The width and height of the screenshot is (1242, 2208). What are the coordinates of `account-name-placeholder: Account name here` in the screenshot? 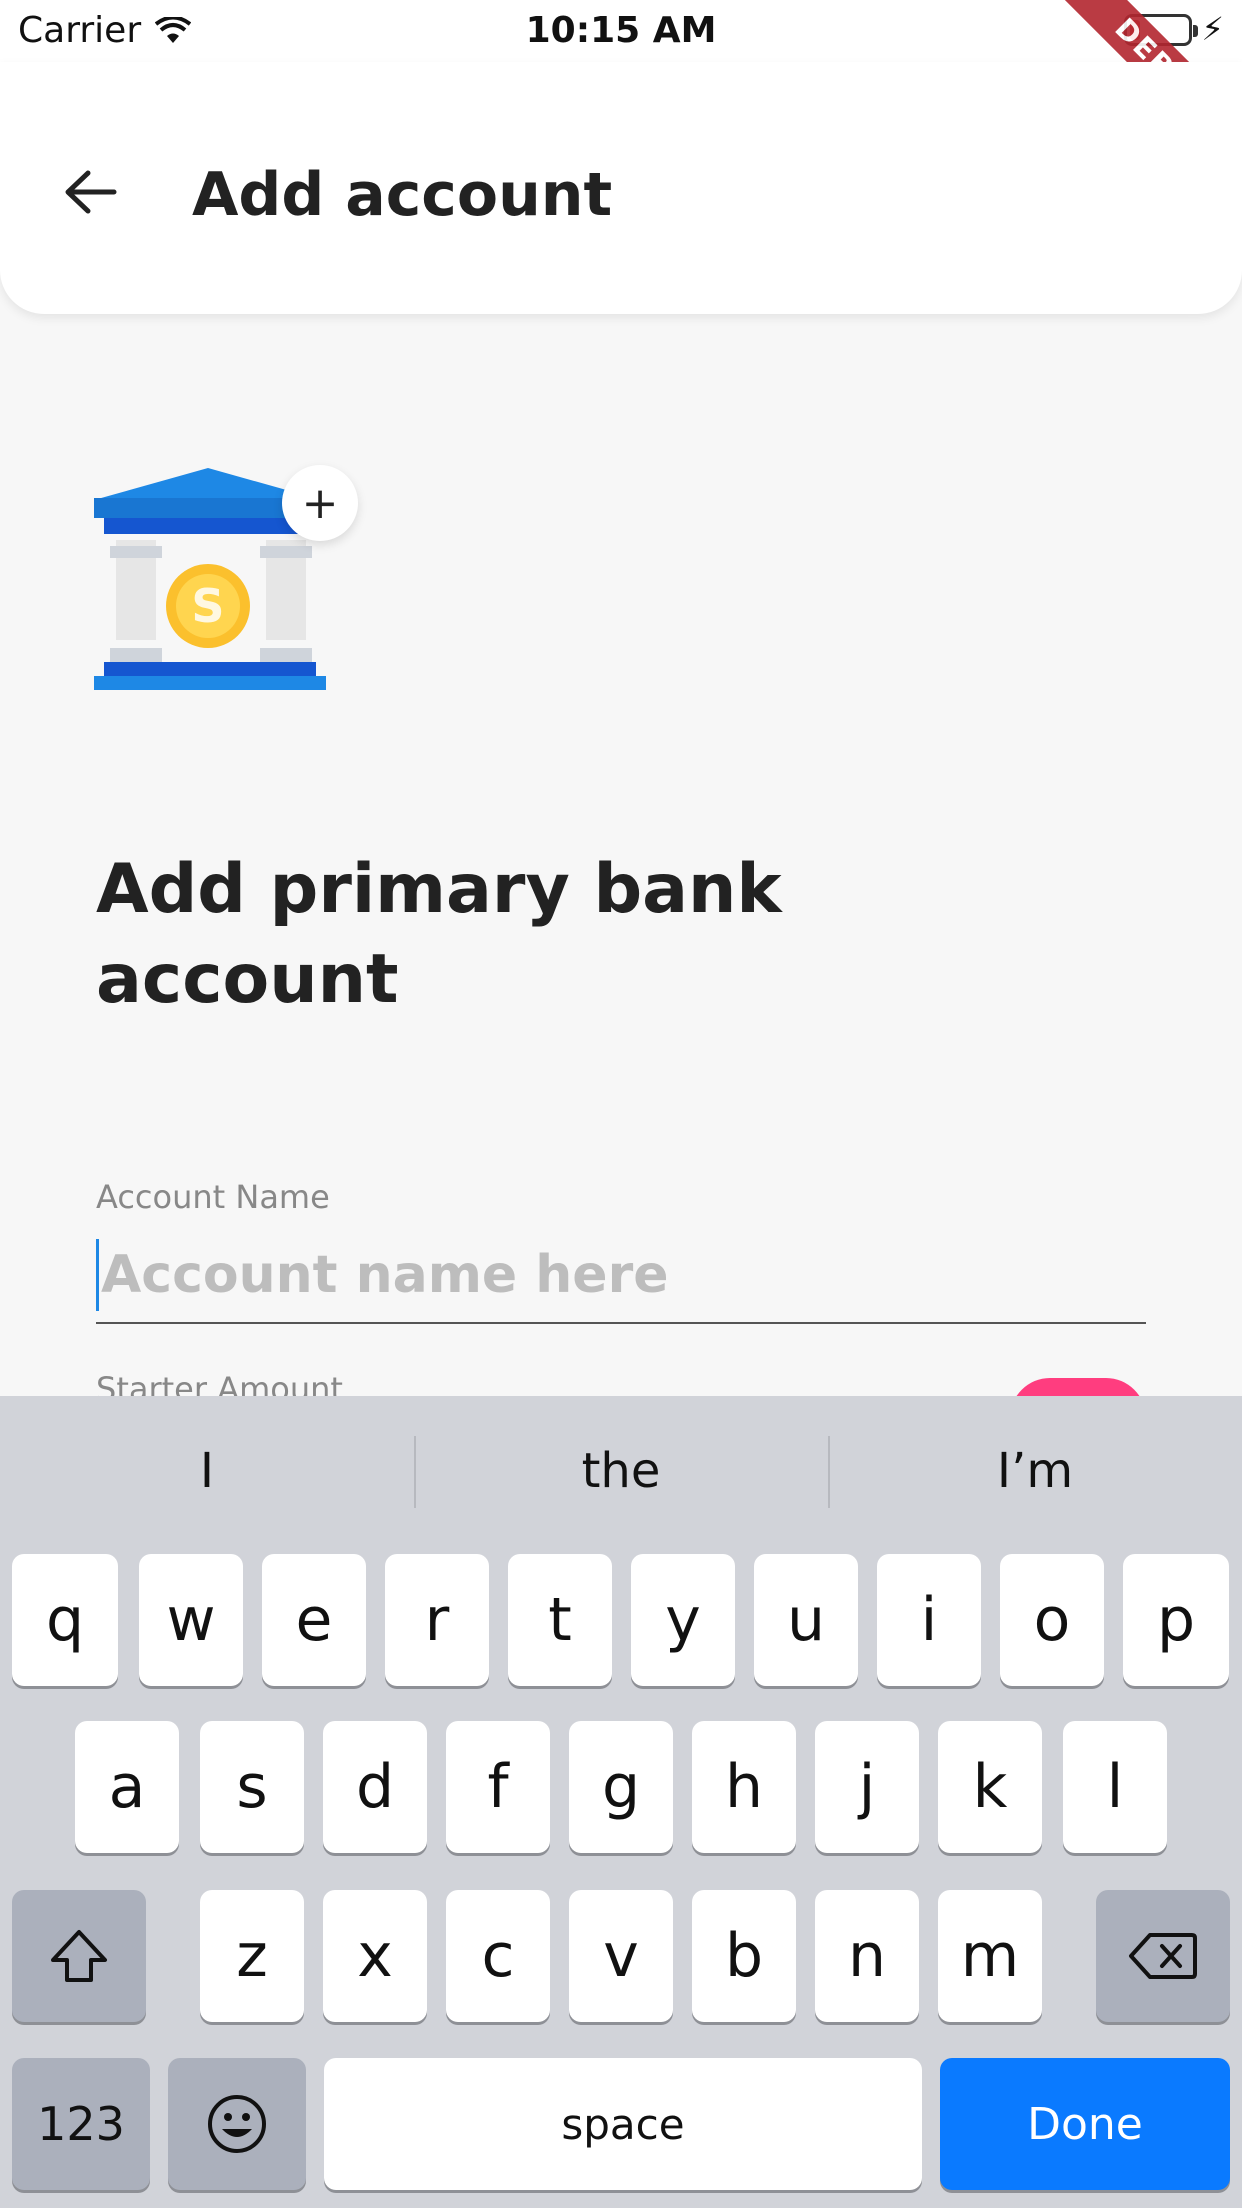 It's located at (385, 1275).